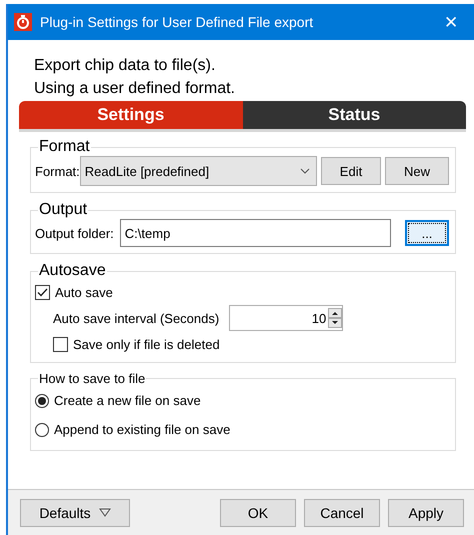  Describe the element at coordinates (417, 171) in the screenshot. I see `format-button: New` at that location.